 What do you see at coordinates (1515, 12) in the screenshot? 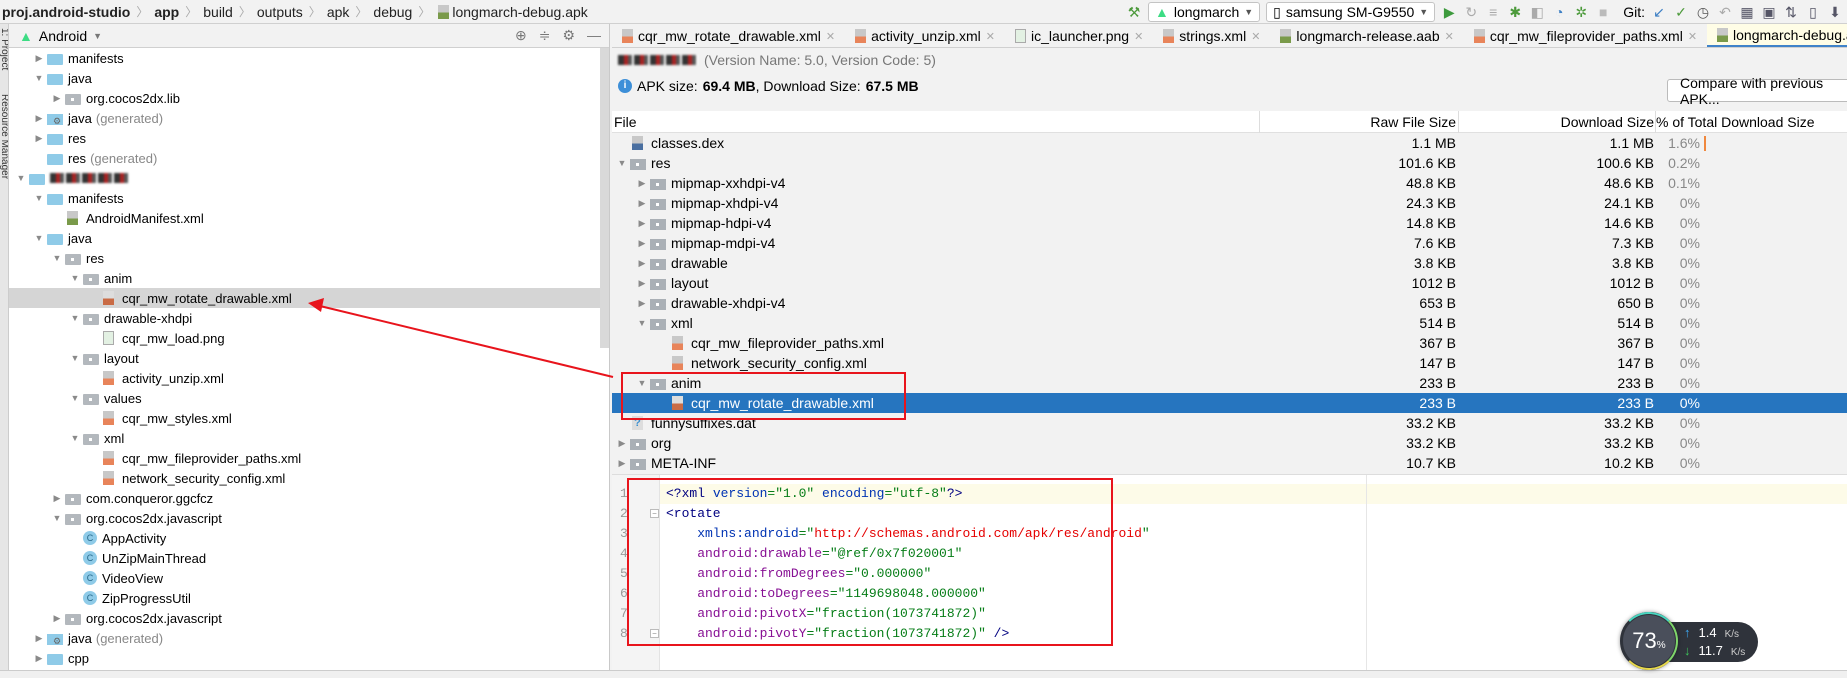
I see `debug-icon: ✱` at bounding box center [1515, 12].